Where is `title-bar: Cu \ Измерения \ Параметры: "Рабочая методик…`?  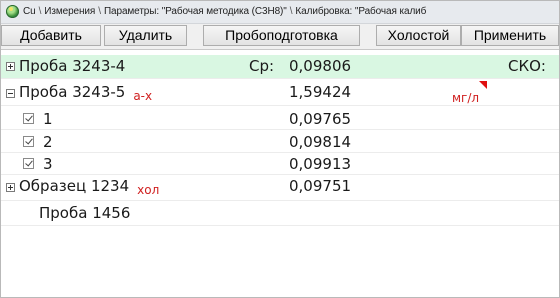 title-bar: Cu \ Измерения \ Параметры: "Рабочая методик… is located at coordinates (280, 12).